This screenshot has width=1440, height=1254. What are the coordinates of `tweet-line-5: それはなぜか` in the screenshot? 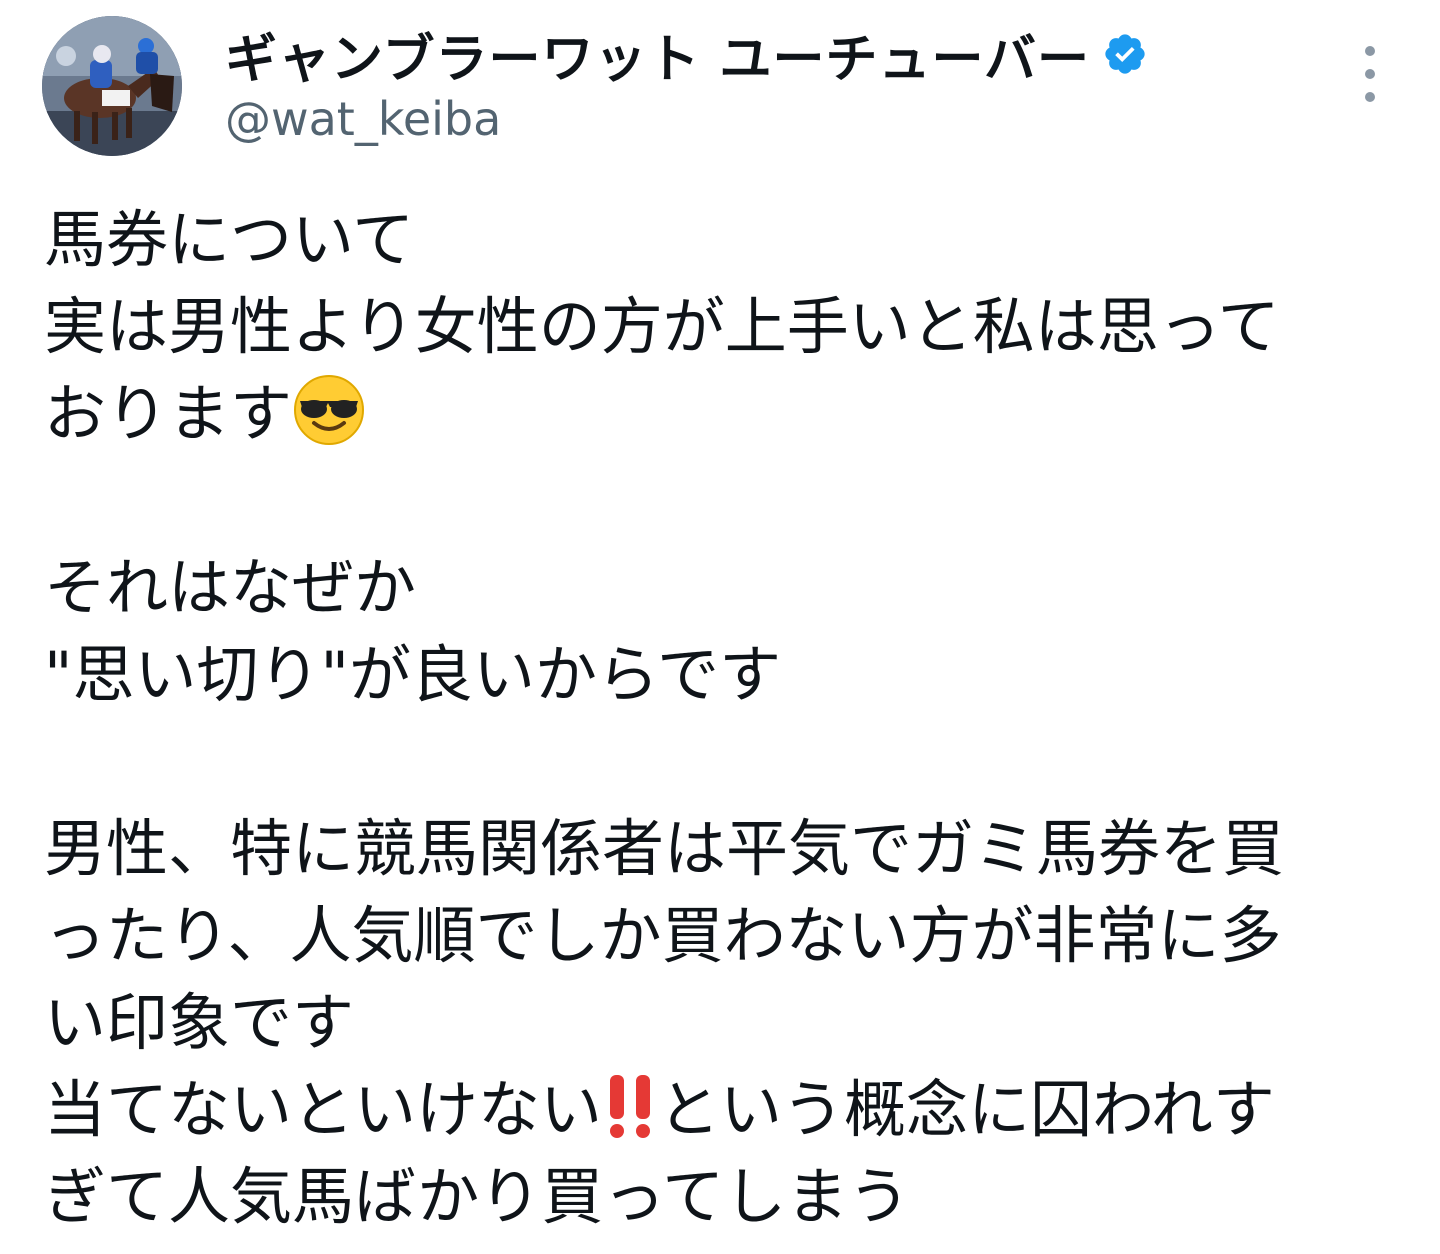 It's located at (230, 587).